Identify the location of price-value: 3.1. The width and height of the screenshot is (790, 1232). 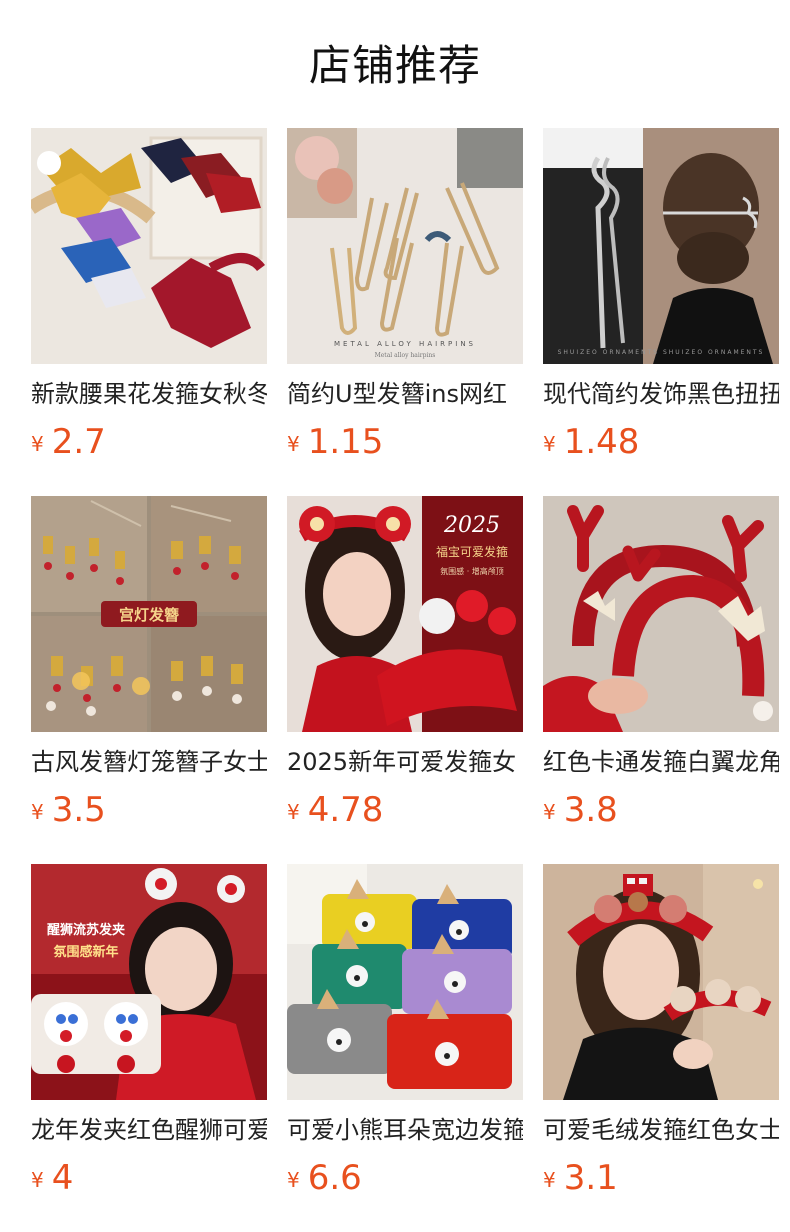
(590, 1178).